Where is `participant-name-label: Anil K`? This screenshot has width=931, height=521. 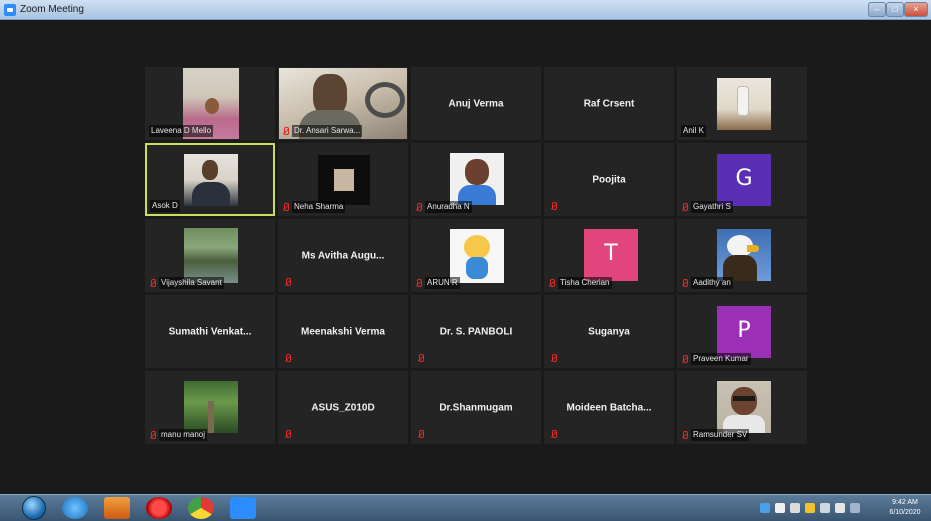 participant-name-label: Anil K is located at coordinates (693, 131).